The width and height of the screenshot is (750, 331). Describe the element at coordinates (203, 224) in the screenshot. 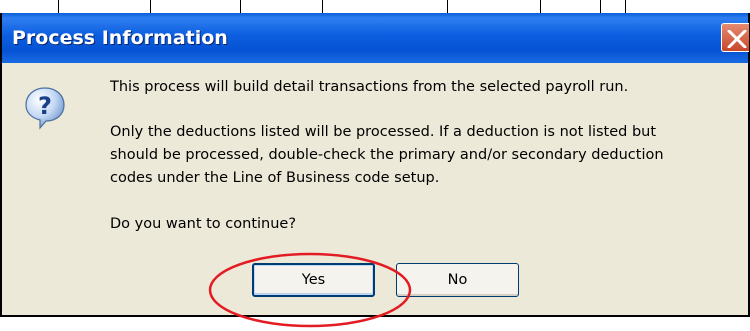

I see `question-text: Do you want to continue?` at that location.